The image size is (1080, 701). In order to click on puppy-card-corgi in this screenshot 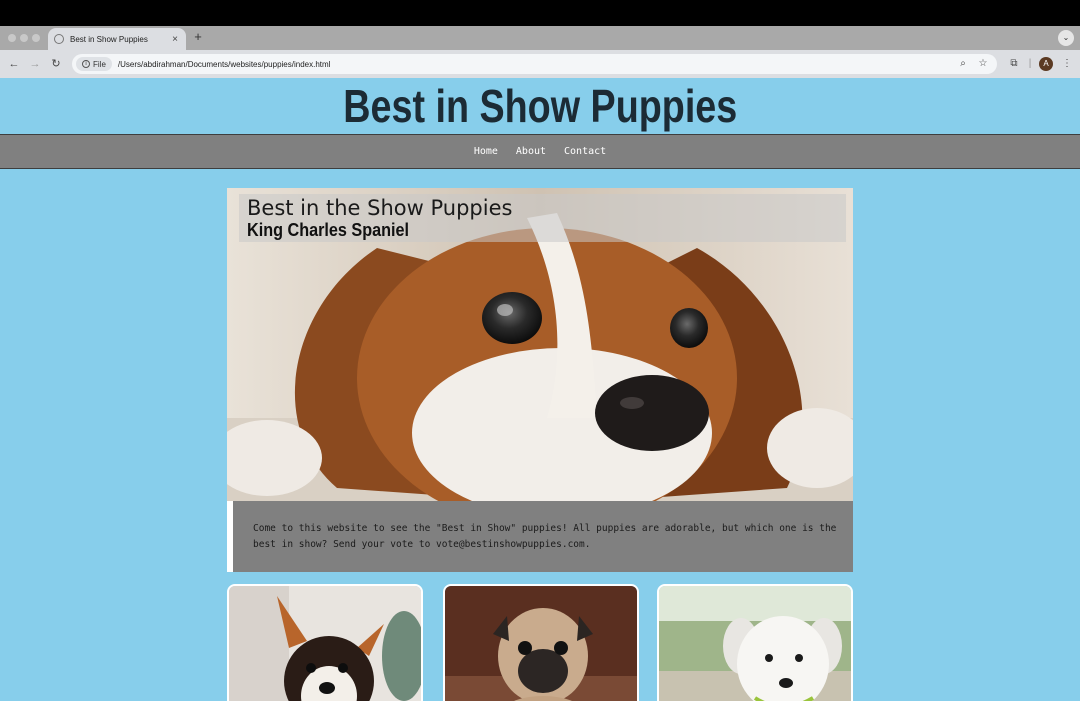, I will do `click(325, 642)`.